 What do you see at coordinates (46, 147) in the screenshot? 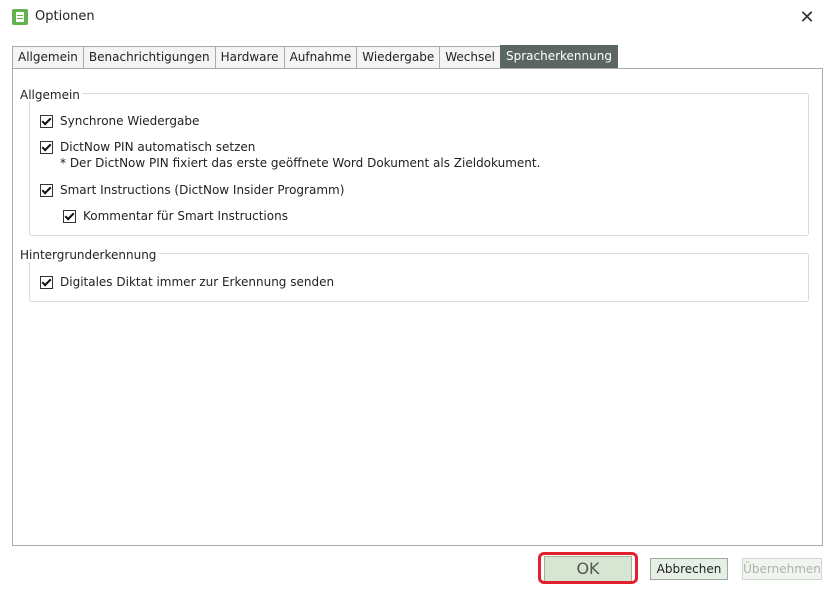
I see `dictnow-pin-checkbox` at bounding box center [46, 147].